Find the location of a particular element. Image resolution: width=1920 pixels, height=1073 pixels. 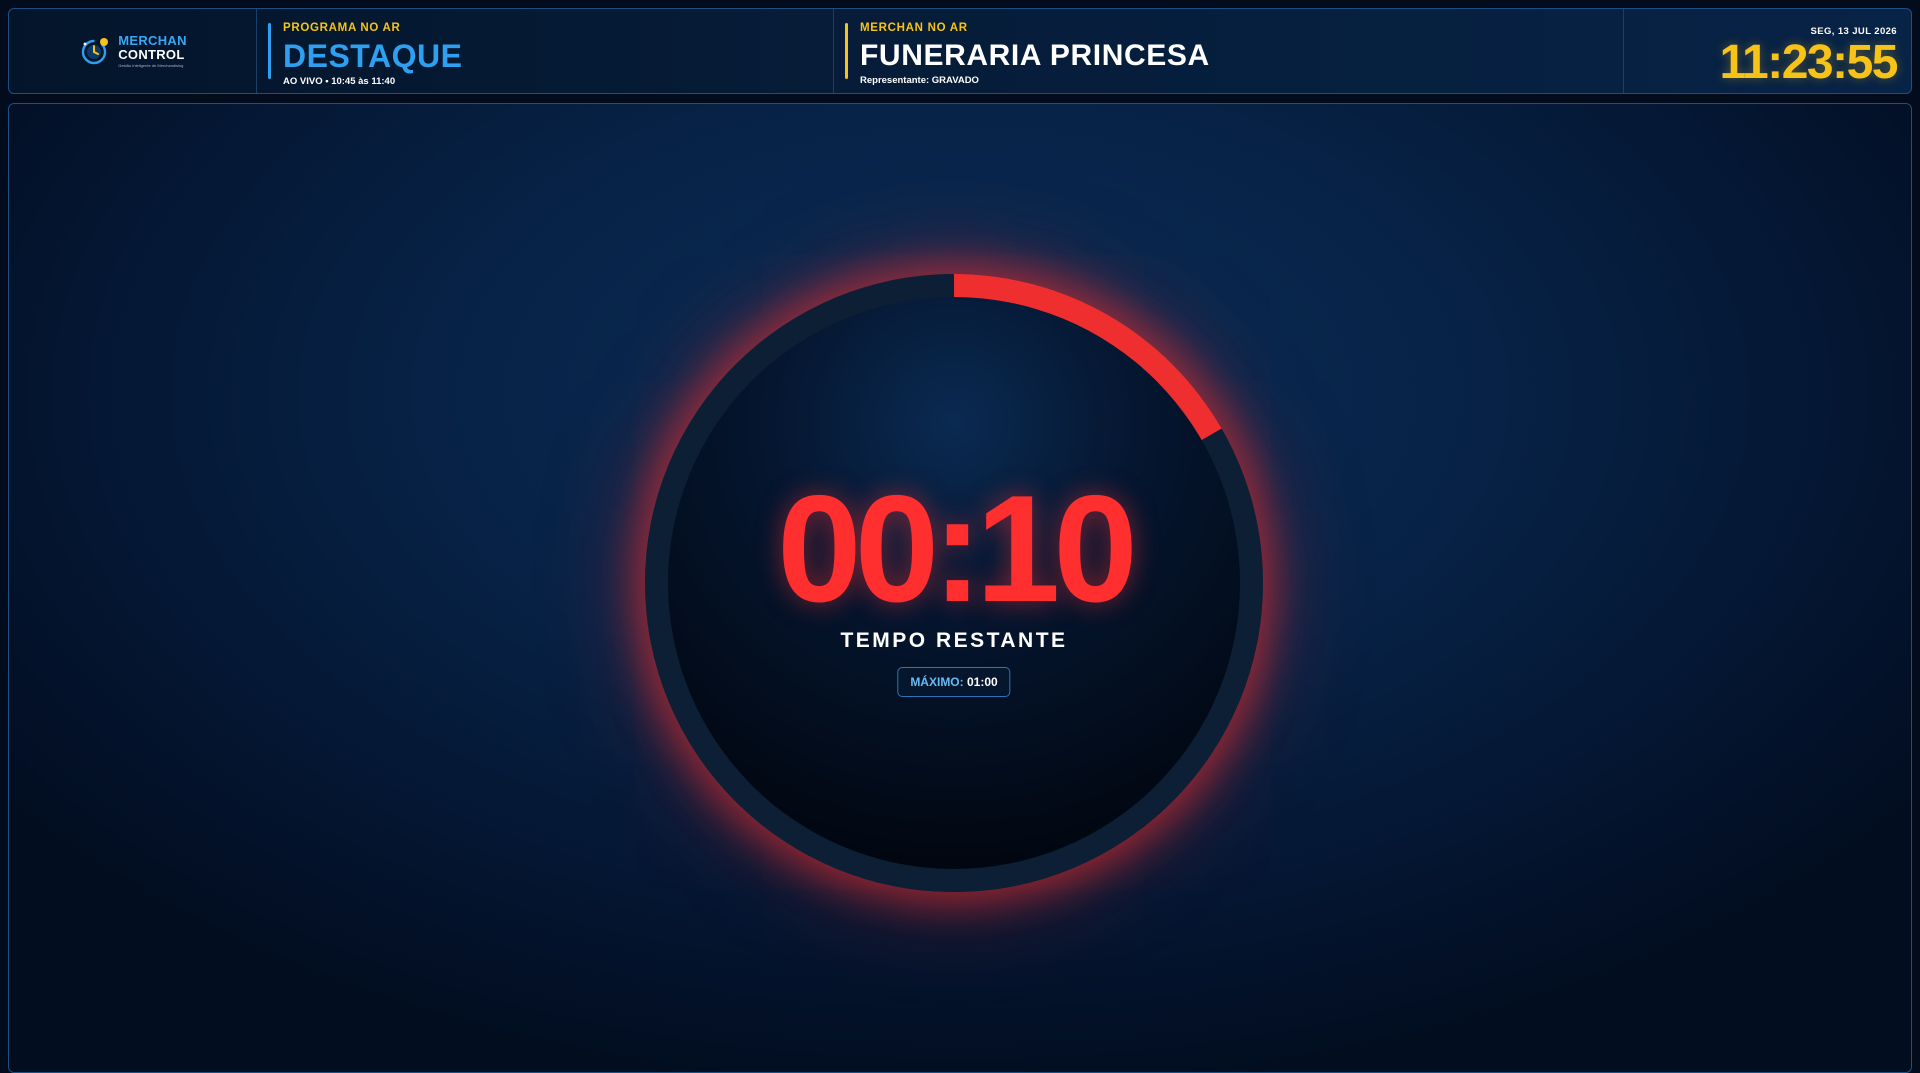

program-name: DESTAQUE is located at coordinates (373, 55).